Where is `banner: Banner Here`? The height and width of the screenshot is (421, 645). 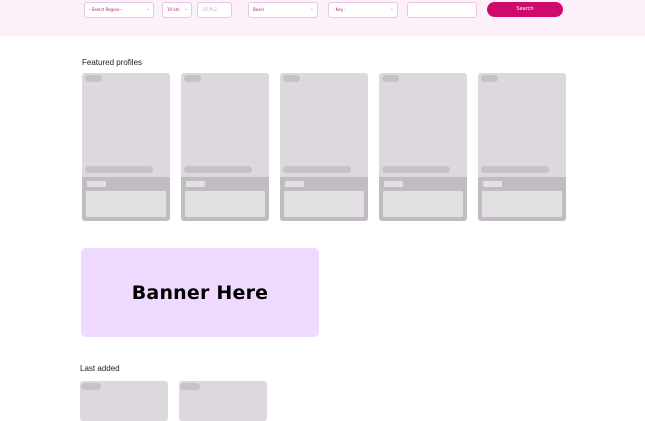 banner: Banner Here is located at coordinates (200, 292).